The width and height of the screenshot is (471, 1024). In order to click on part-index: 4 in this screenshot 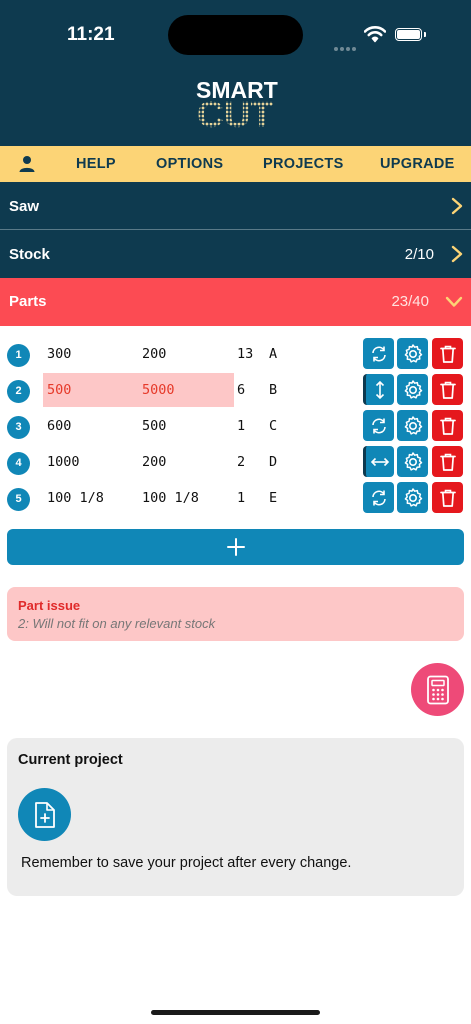, I will do `click(18, 463)`.